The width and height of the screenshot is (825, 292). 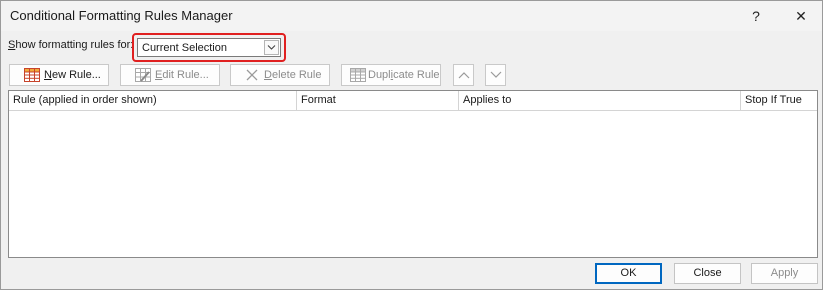 I want to click on x-icon, so click(x=252, y=76).